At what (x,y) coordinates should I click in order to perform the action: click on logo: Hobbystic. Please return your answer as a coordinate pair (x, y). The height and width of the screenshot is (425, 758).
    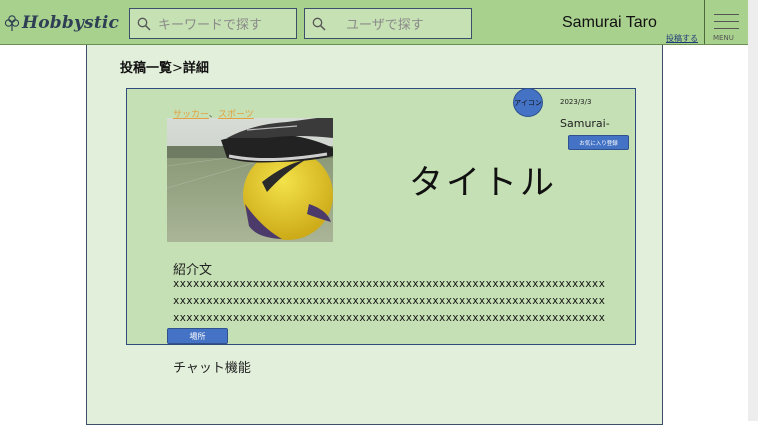
    Looking at the image, I should click on (61, 23).